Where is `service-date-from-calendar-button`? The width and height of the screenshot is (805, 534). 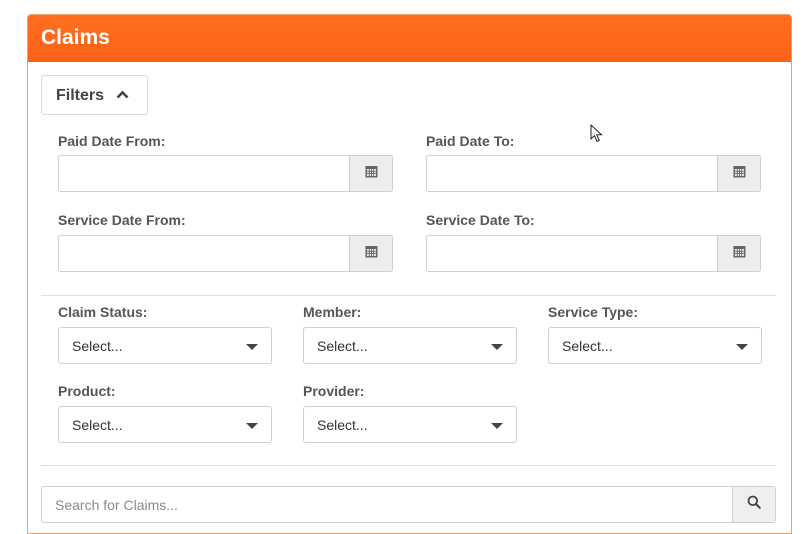 service-date-from-calendar-button is located at coordinates (370, 253).